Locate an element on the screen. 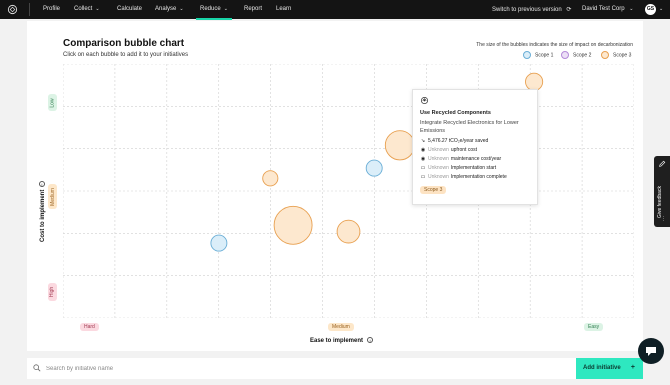 The image size is (670, 385). avatar: GS is located at coordinates (650, 9).